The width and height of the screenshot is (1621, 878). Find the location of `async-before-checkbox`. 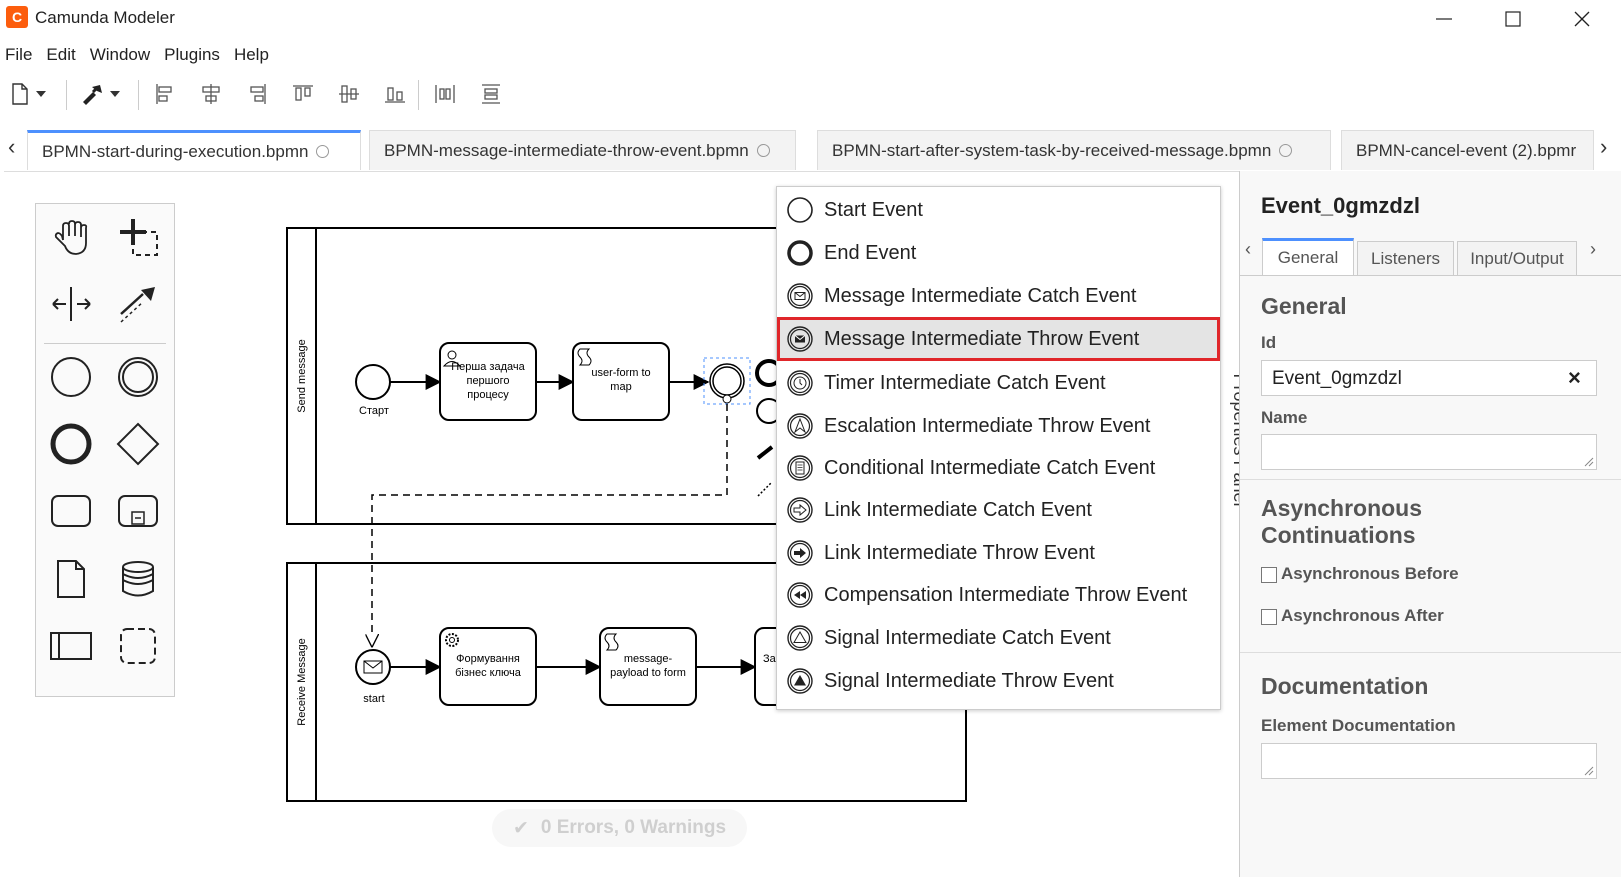

async-before-checkbox is located at coordinates (1269, 575).